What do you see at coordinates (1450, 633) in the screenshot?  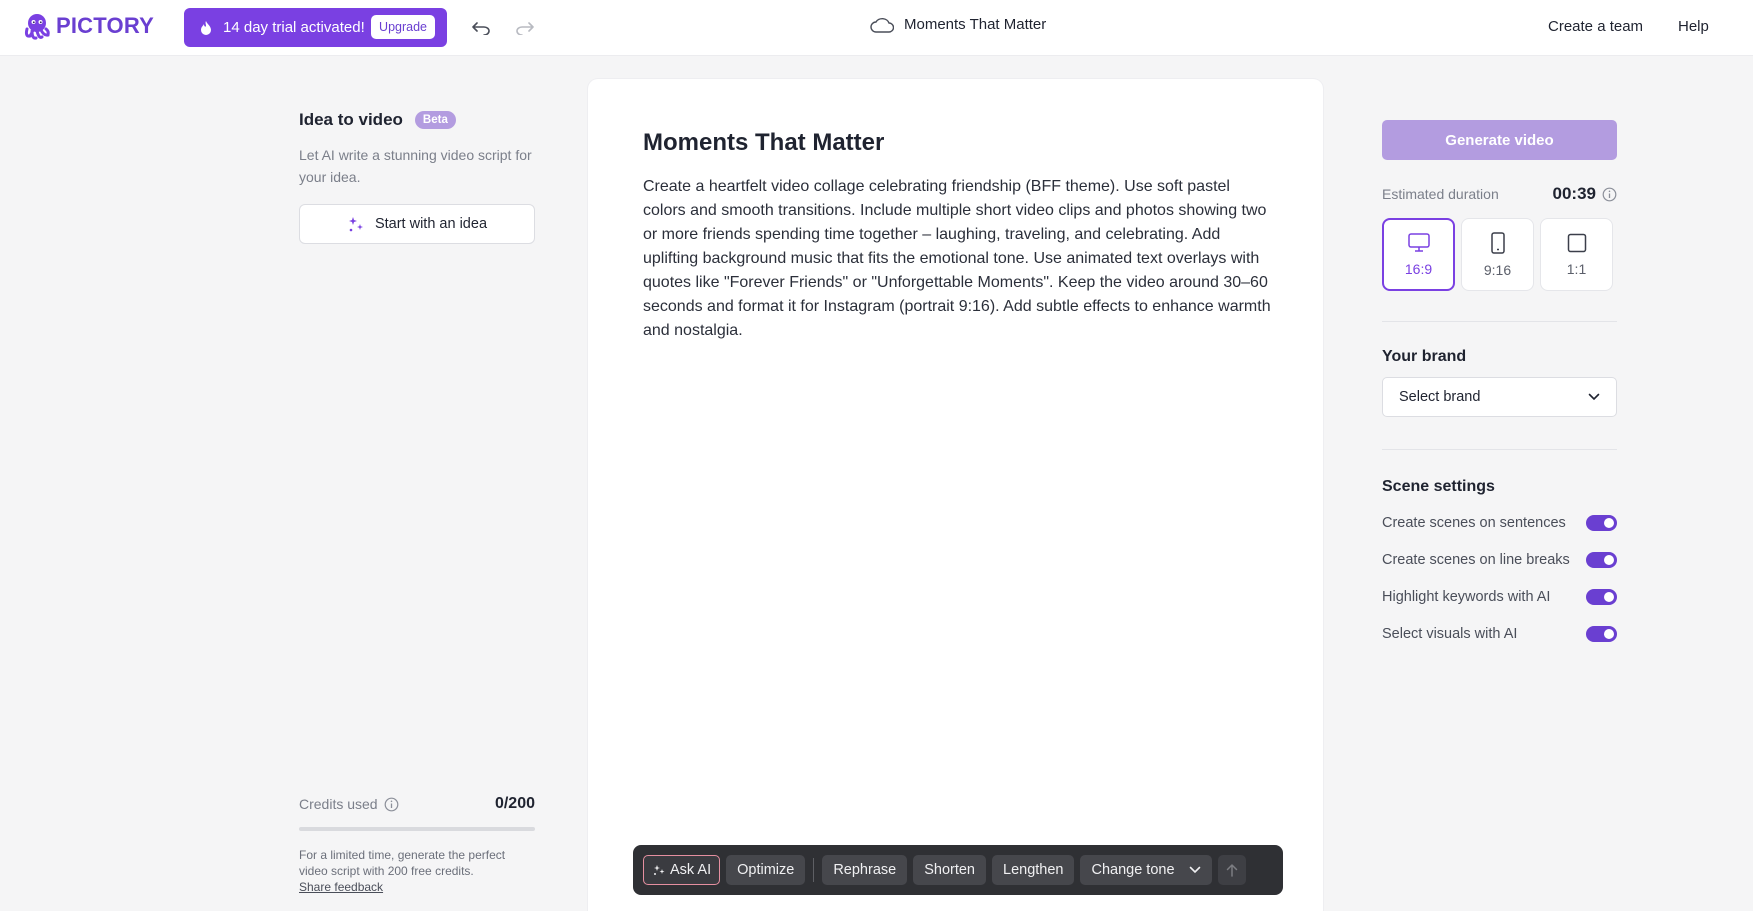 I see `setting-label: Select visuals with AI` at bounding box center [1450, 633].